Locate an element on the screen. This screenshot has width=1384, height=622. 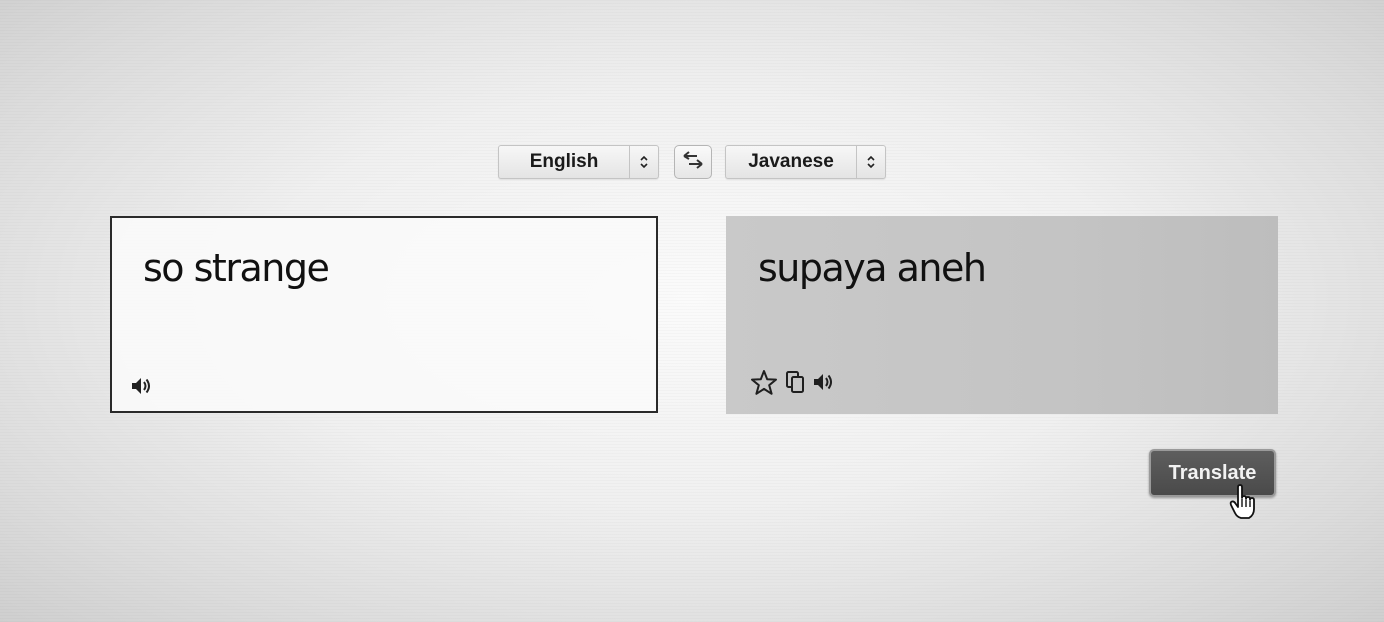
translation-result-panel: supaya aneh is located at coordinates (1002, 315).